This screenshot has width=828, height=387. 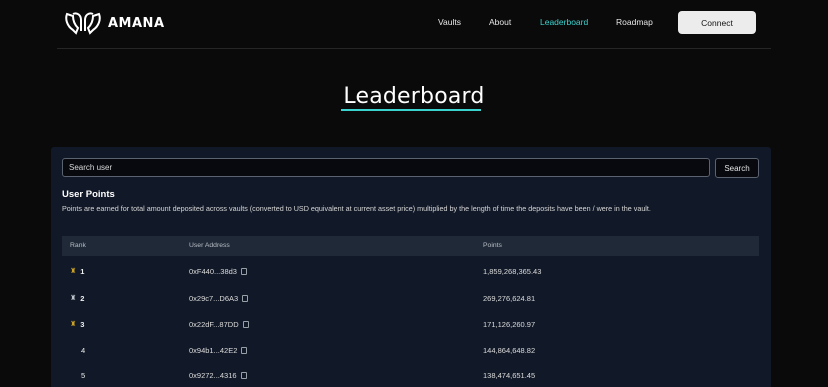 I want to click on header-divider, so click(x=414, y=48).